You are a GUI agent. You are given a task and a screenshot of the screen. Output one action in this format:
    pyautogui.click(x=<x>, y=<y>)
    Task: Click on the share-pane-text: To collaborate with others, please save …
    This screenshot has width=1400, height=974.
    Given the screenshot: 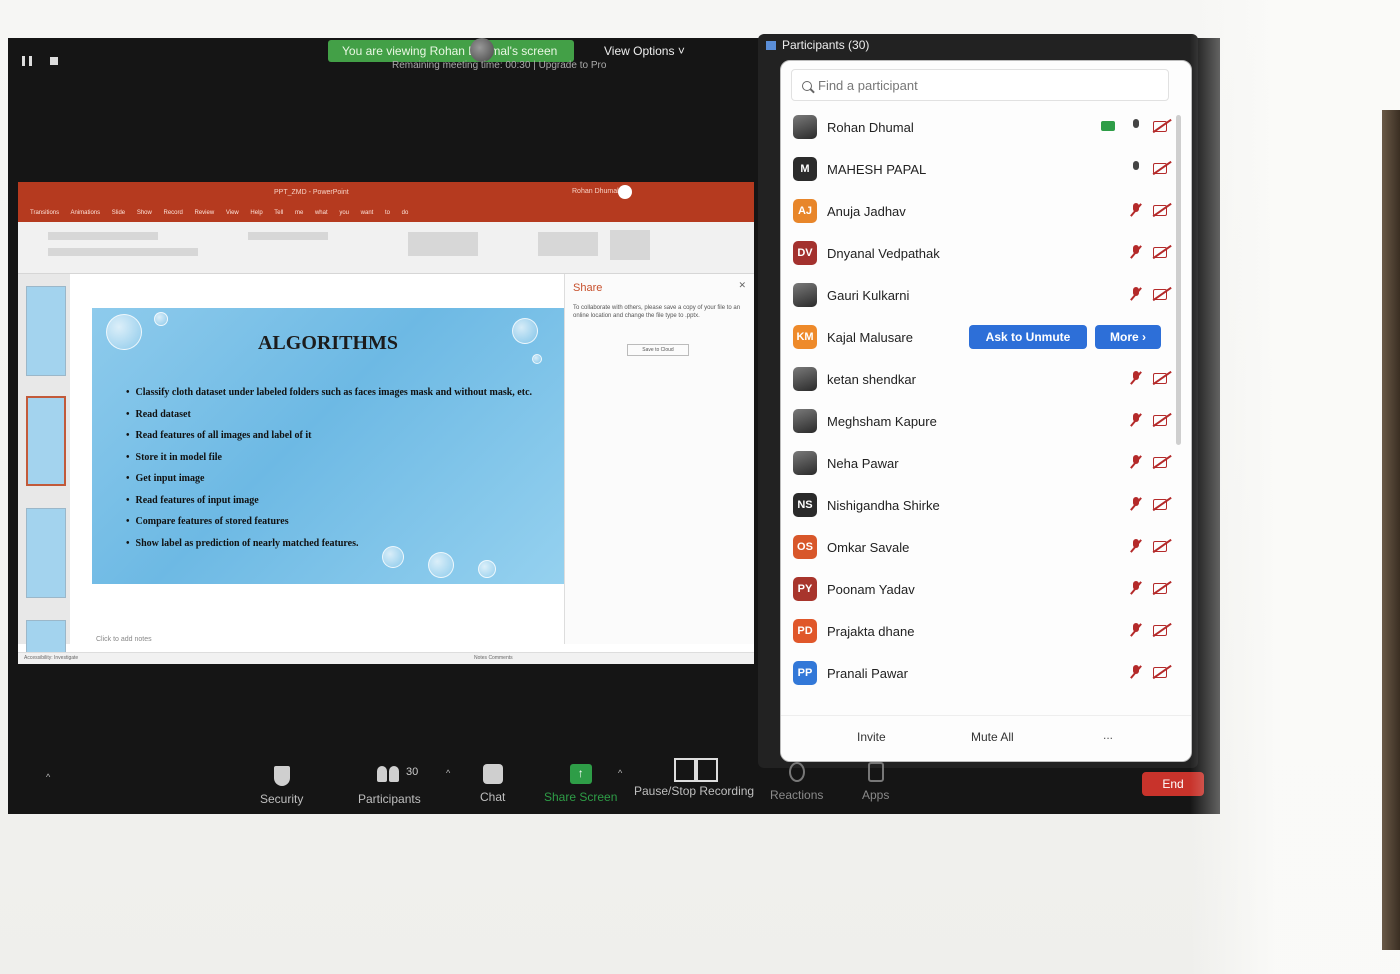 What is the action you would take?
    pyautogui.click(x=657, y=312)
    